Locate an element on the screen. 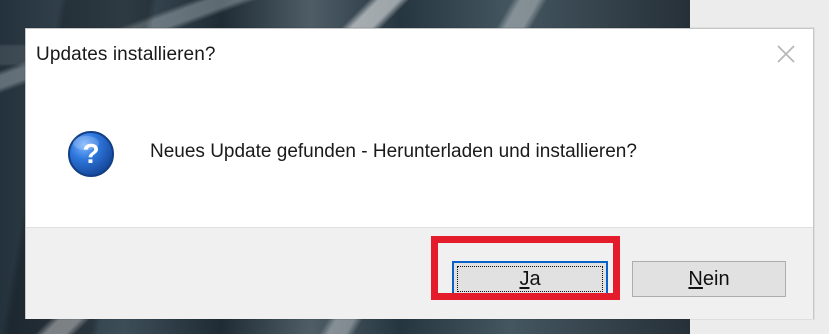  yes-button-label: Ja is located at coordinates (529, 279).